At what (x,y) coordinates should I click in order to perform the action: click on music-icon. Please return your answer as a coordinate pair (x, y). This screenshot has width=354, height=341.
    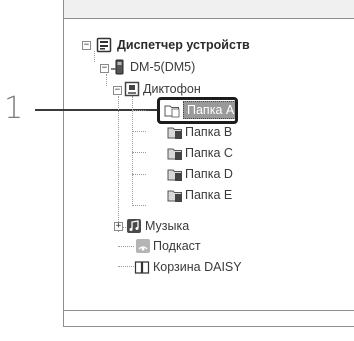
    Looking at the image, I should click on (134, 226).